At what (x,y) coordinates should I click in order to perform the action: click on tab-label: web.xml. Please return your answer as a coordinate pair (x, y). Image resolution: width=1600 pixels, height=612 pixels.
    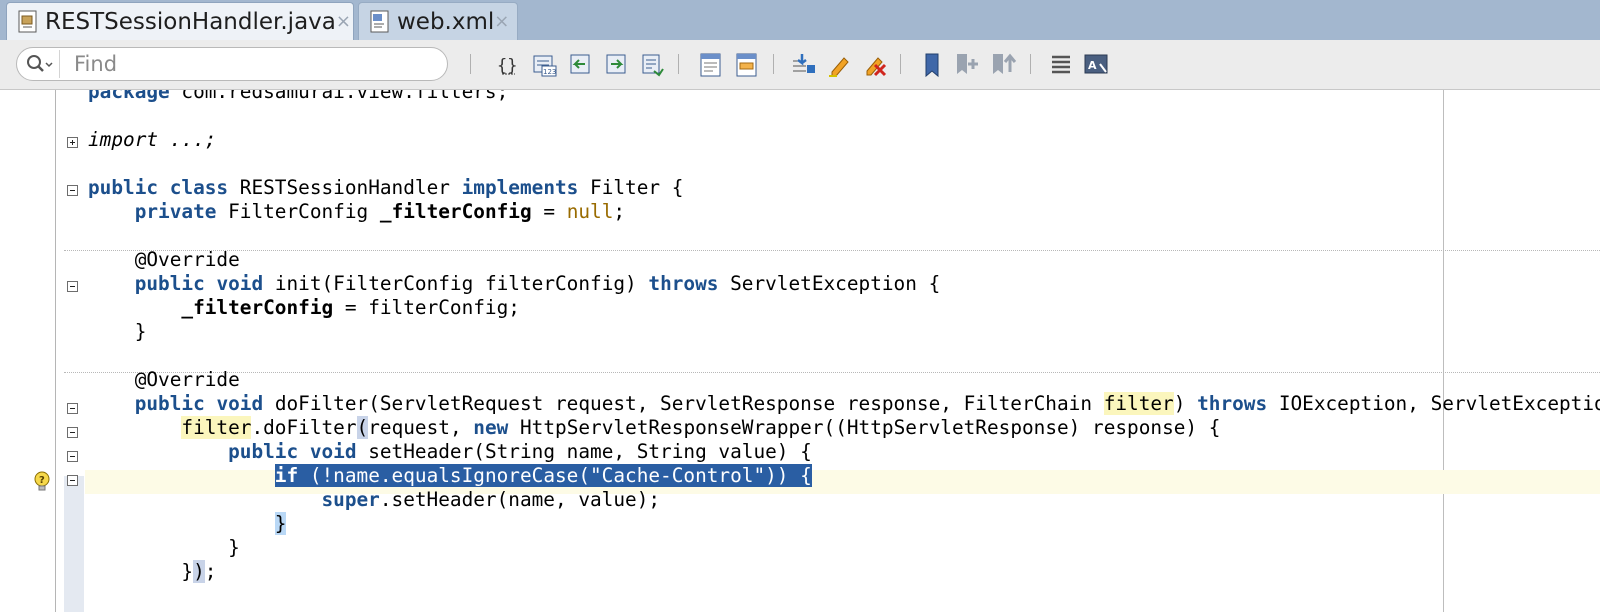
    Looking at the image, I should click on (446, 21).